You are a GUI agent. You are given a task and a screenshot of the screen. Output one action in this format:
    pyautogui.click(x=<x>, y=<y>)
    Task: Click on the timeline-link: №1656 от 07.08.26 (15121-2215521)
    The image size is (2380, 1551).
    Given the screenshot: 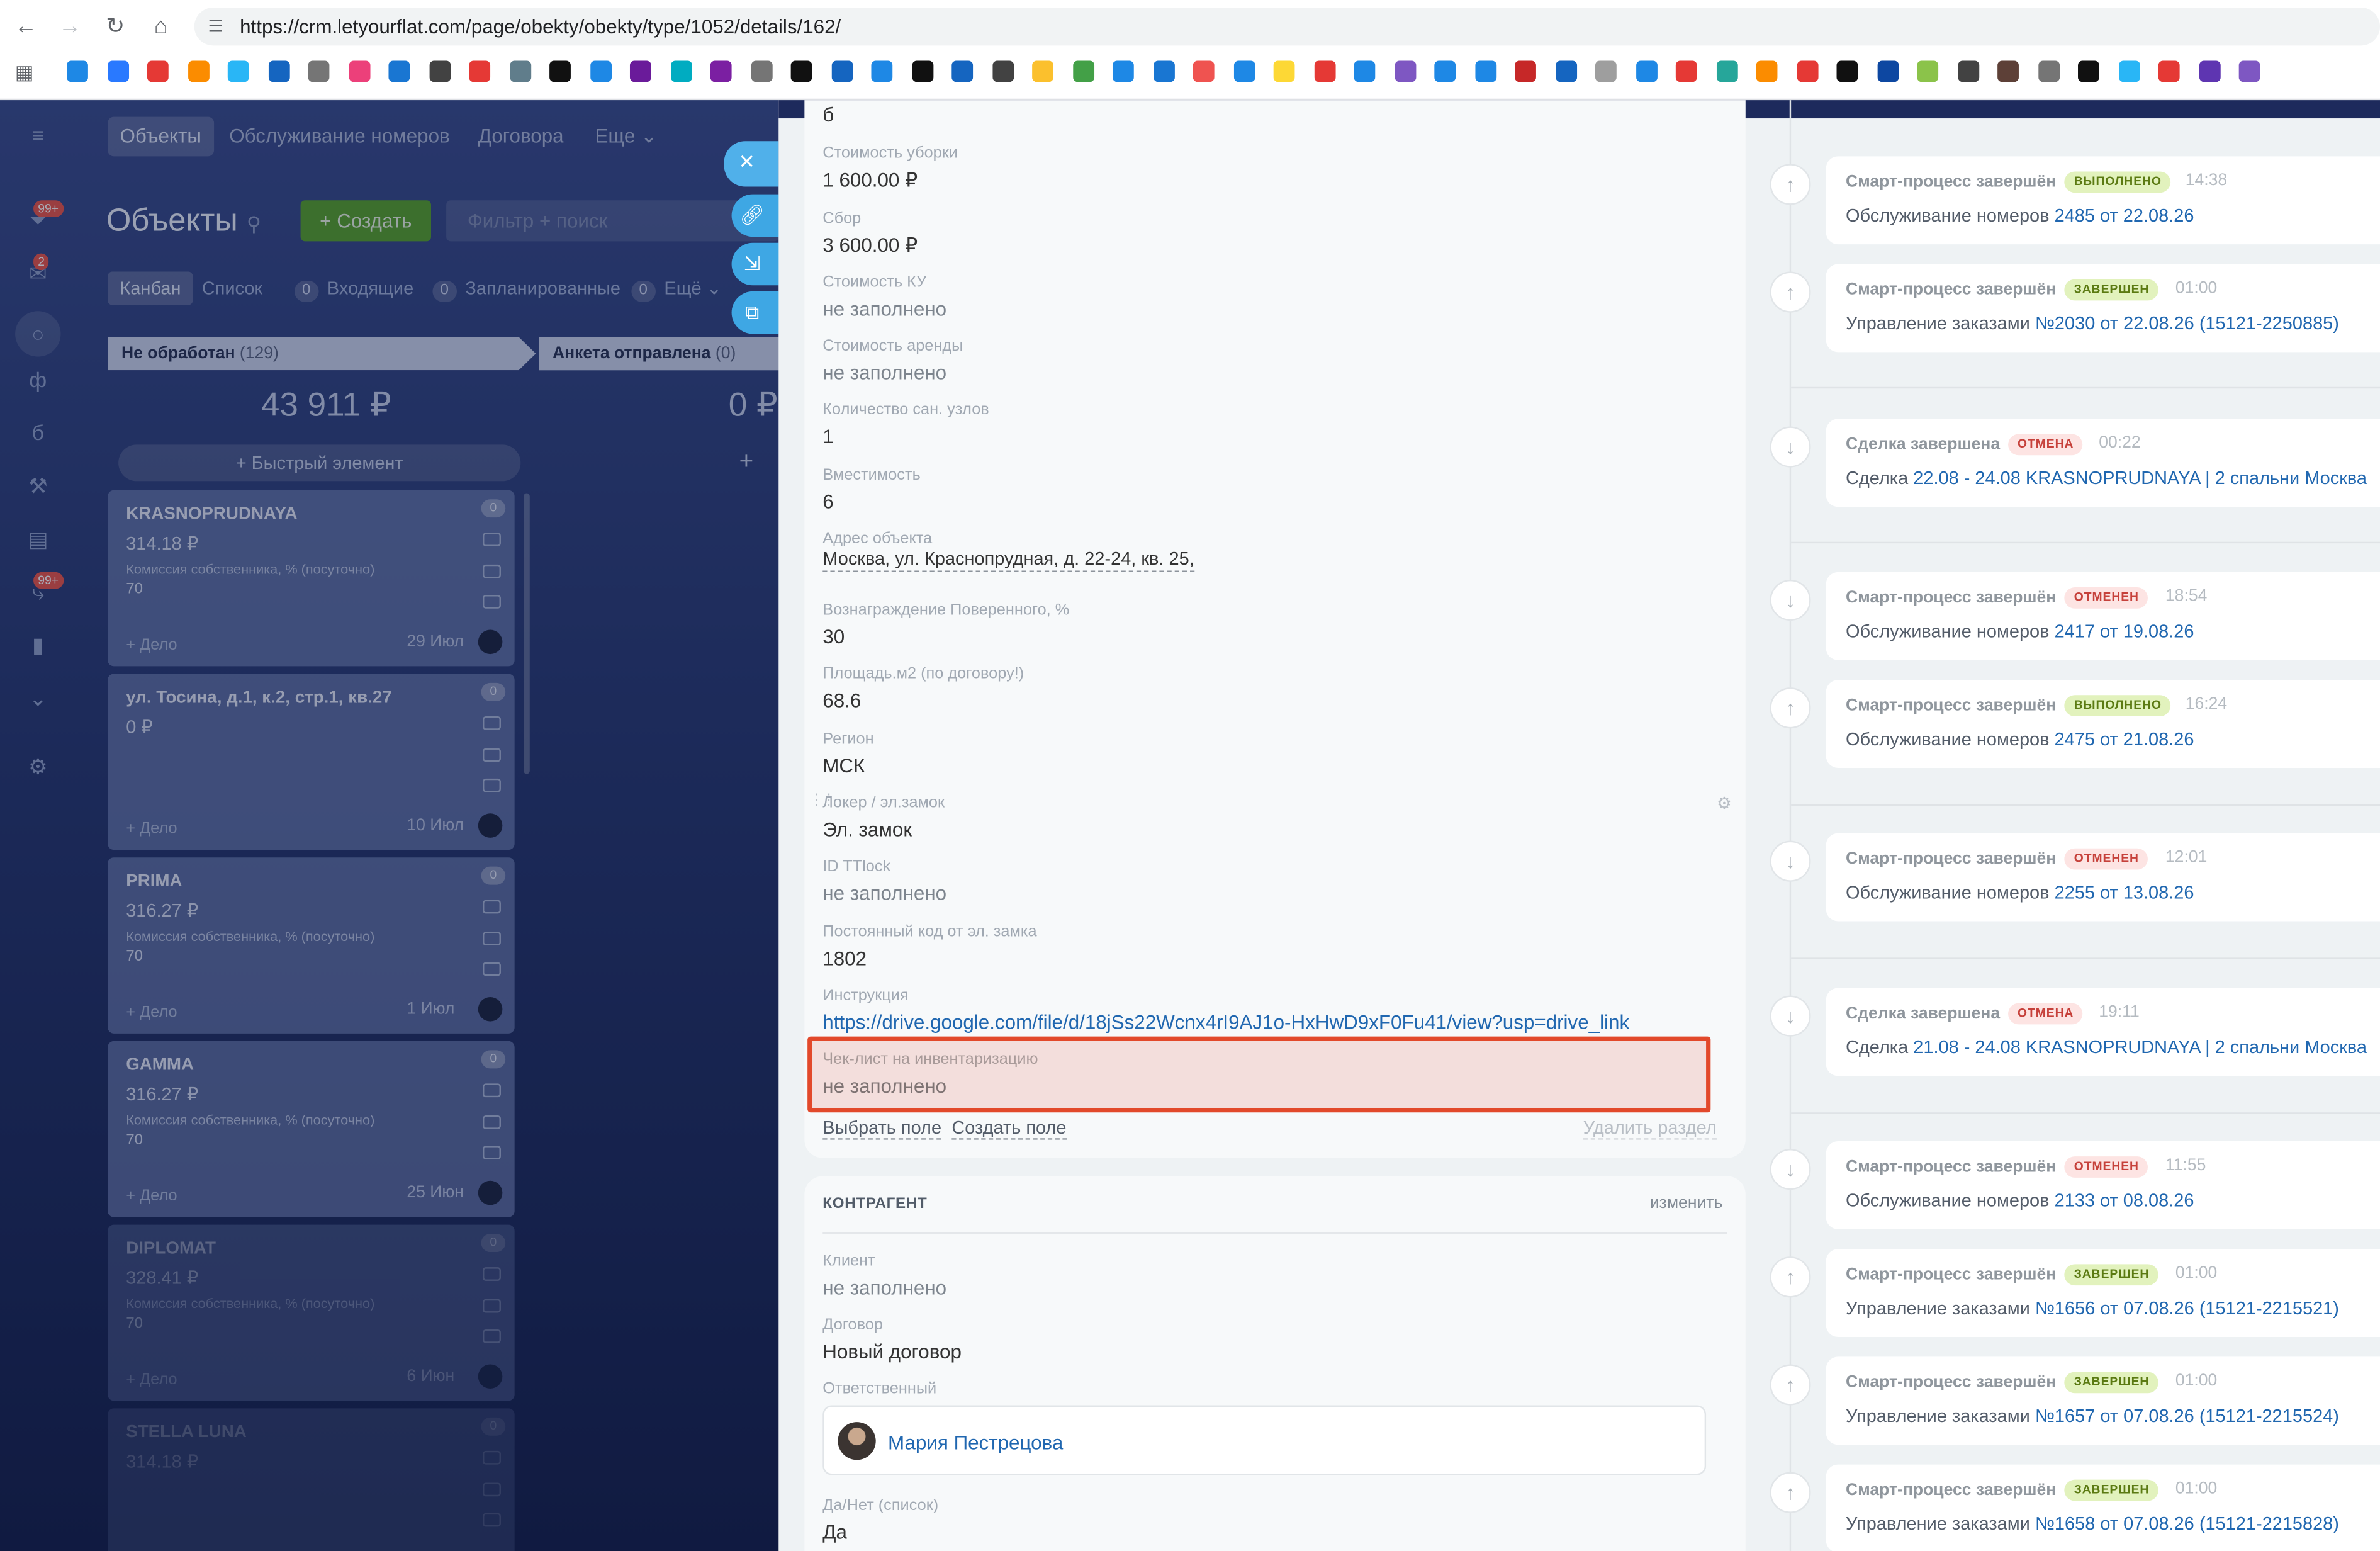 What is the action you would take?
    pyautogui.click(x=2187, y=1308)
    